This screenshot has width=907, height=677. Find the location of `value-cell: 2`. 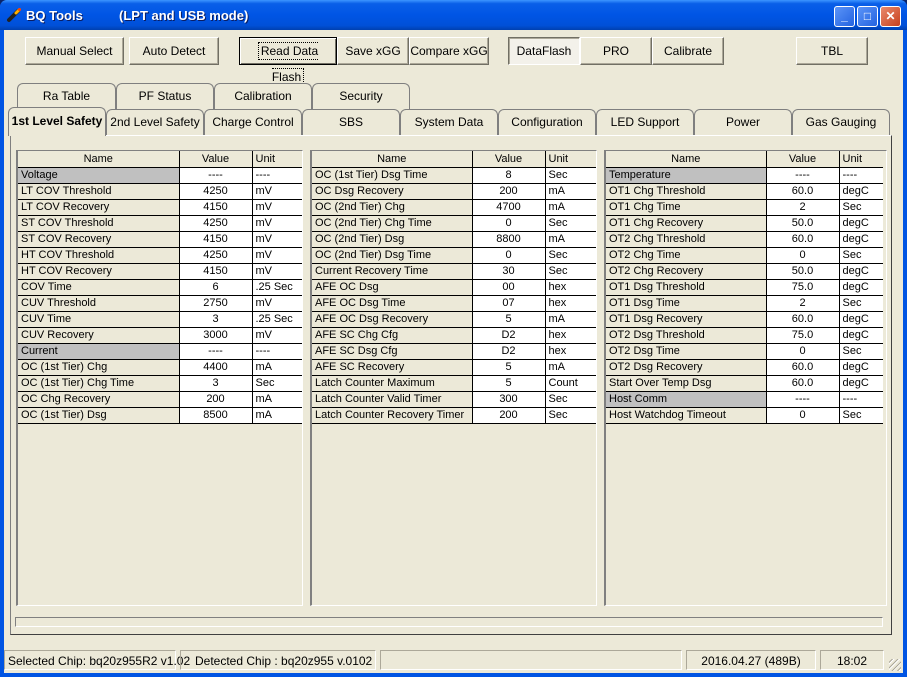

value-cell: 2 is located at coordinates (803, 303).